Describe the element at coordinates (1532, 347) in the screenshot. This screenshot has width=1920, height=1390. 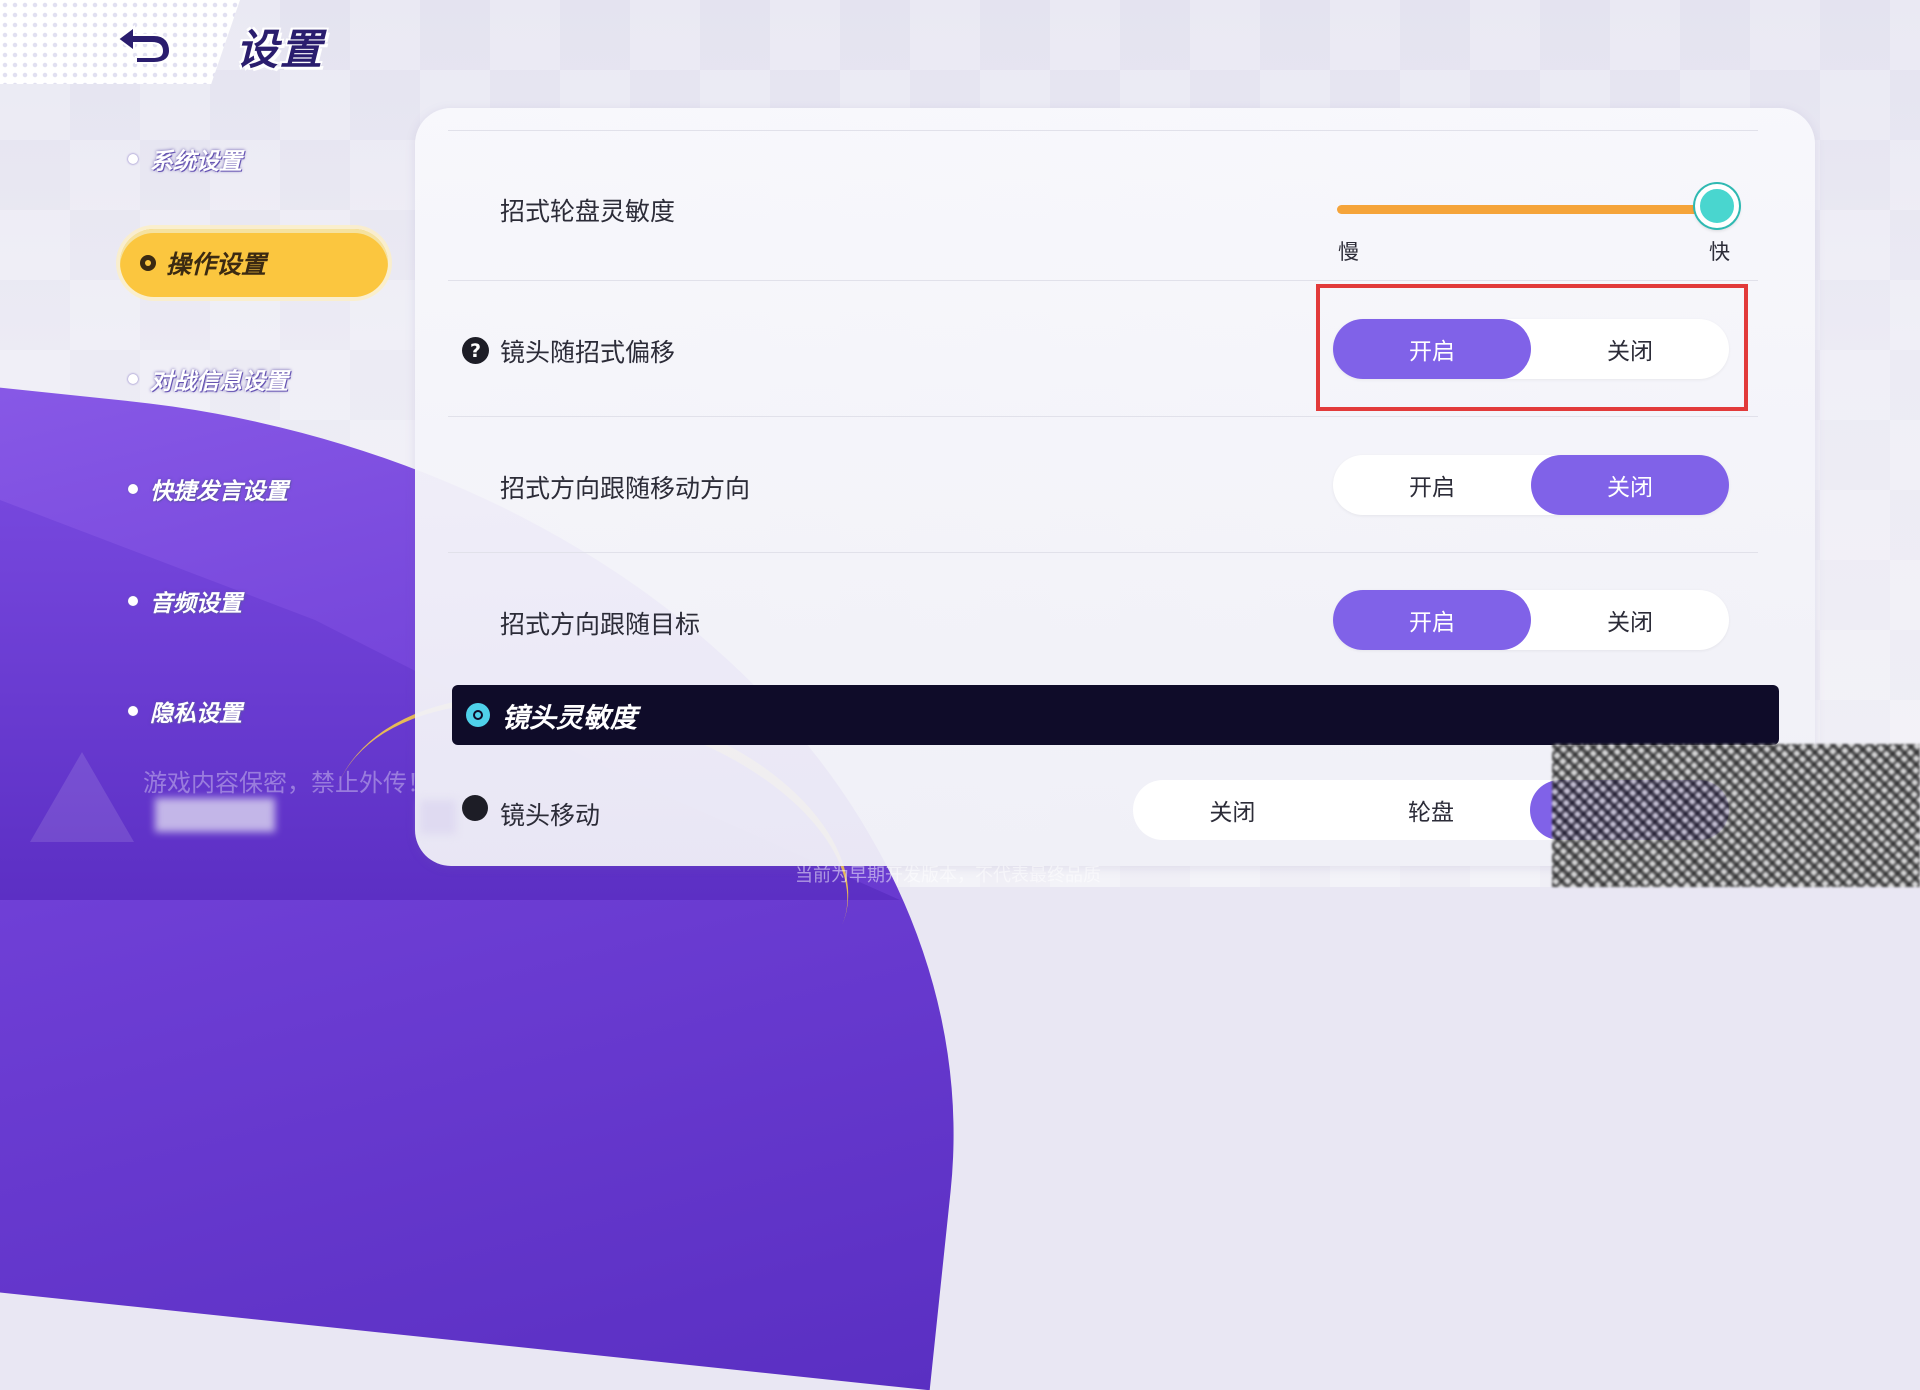
I see `highlight-box` at that location.